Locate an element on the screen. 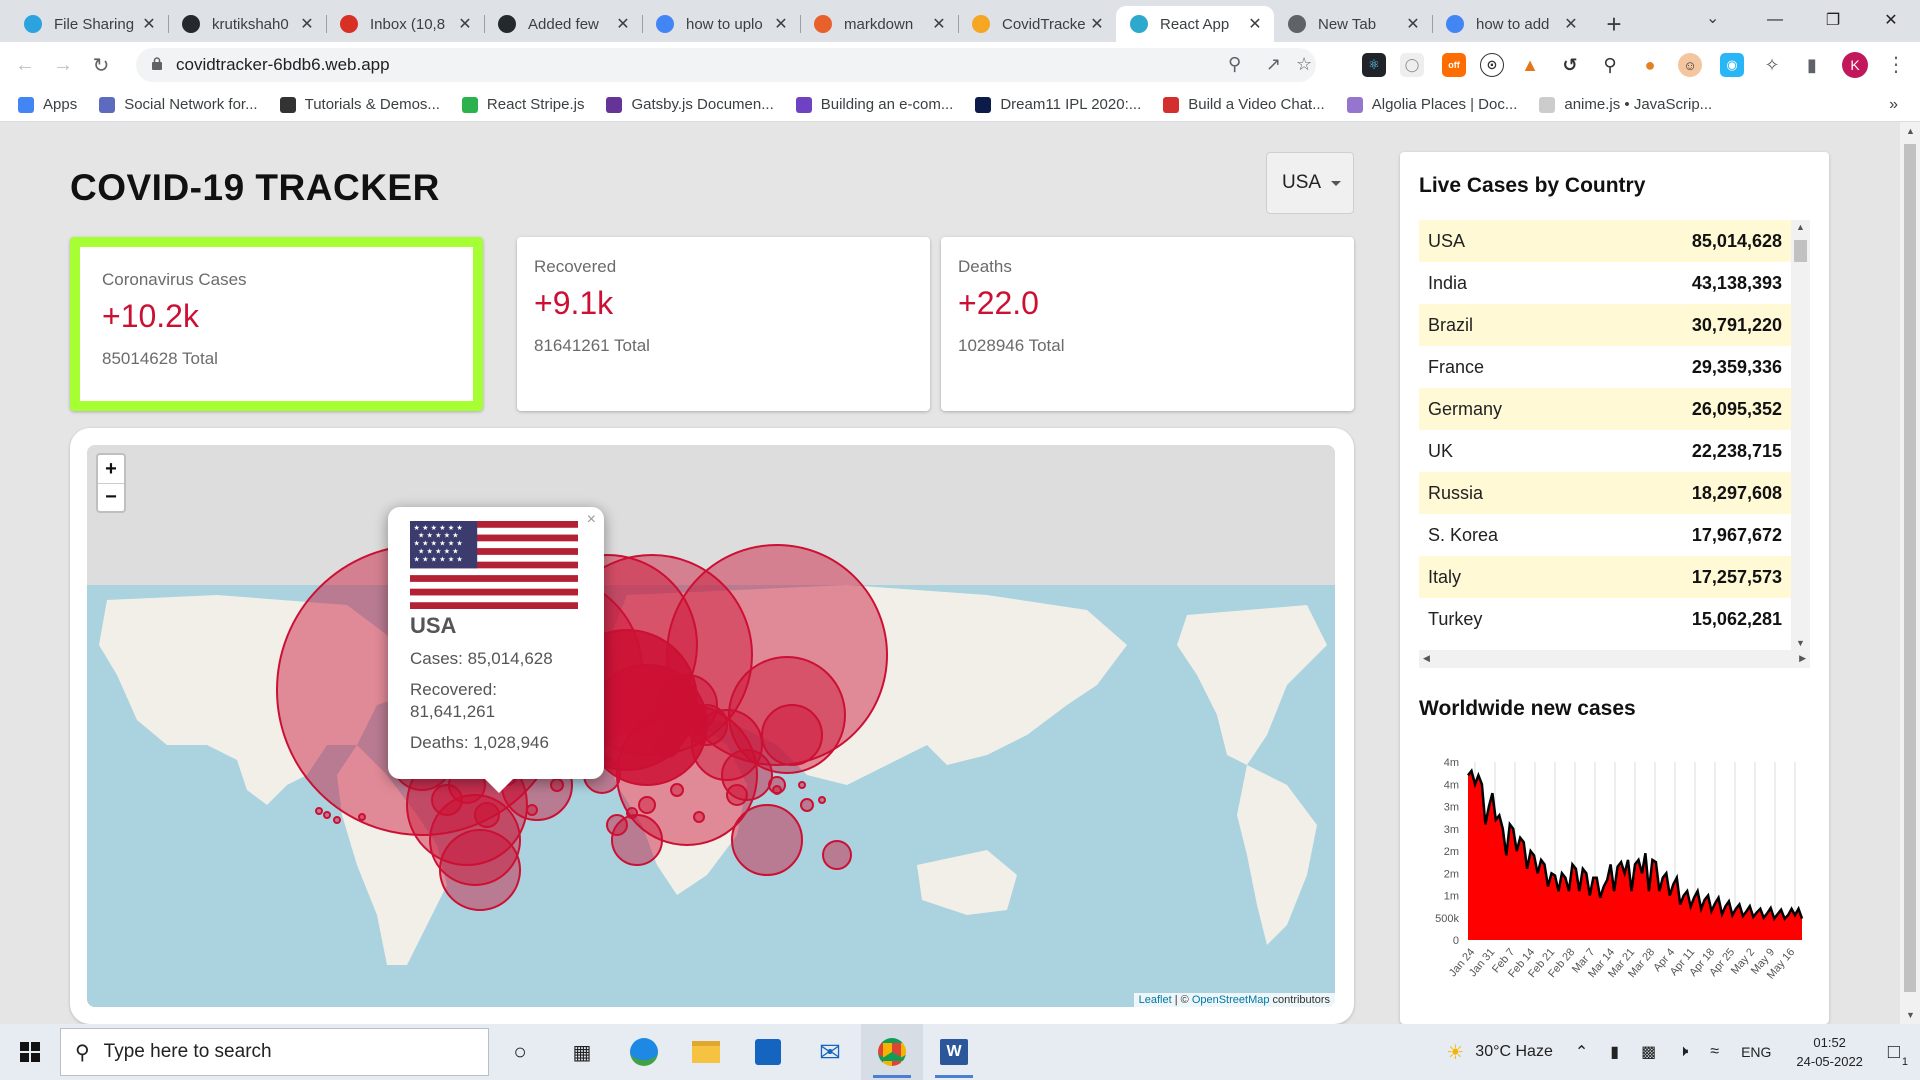 This screenshot has width=1920, height=1080. maximize-button: ❐ is located at coordinates (1833, 20).